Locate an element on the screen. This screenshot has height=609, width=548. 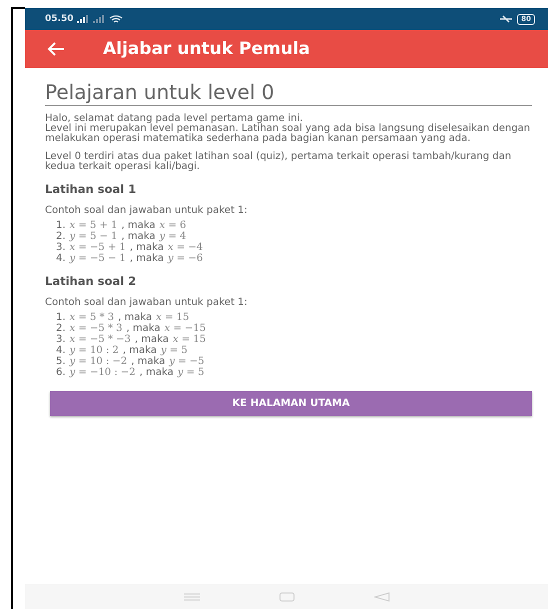
equation: x = −5 + 1 is located at coordinates (98, 247).